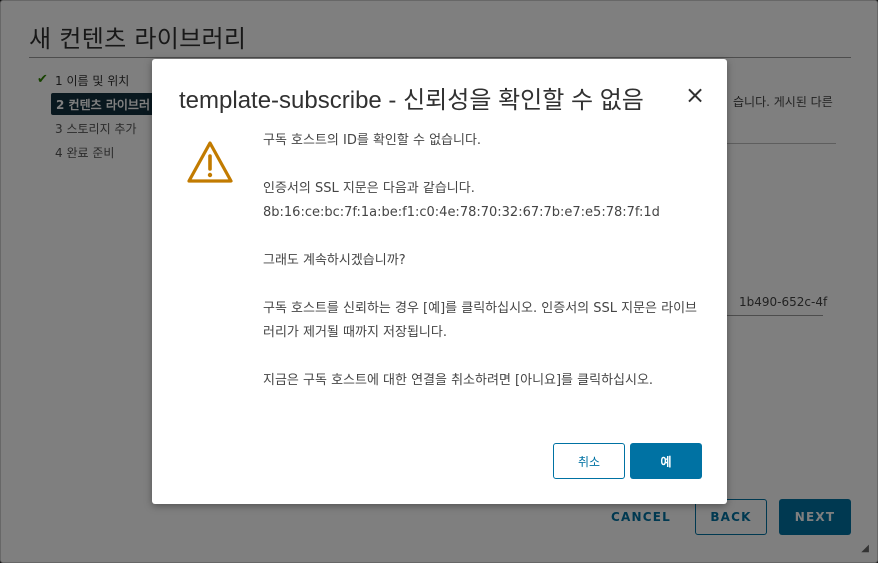 Image resolution: width=878 pixels, height=563 pixels. I want to click on dialog-yes-button: 예, so click(666, 461).